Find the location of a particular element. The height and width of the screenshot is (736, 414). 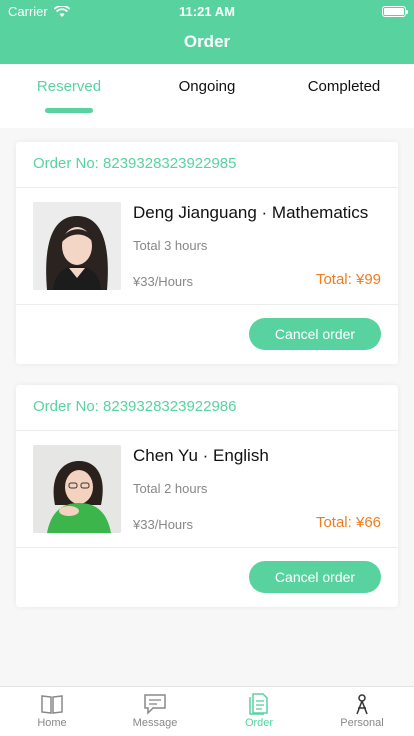

bottom-tab-bar: Home Message Order Personal is located at coordinates (207, 711).